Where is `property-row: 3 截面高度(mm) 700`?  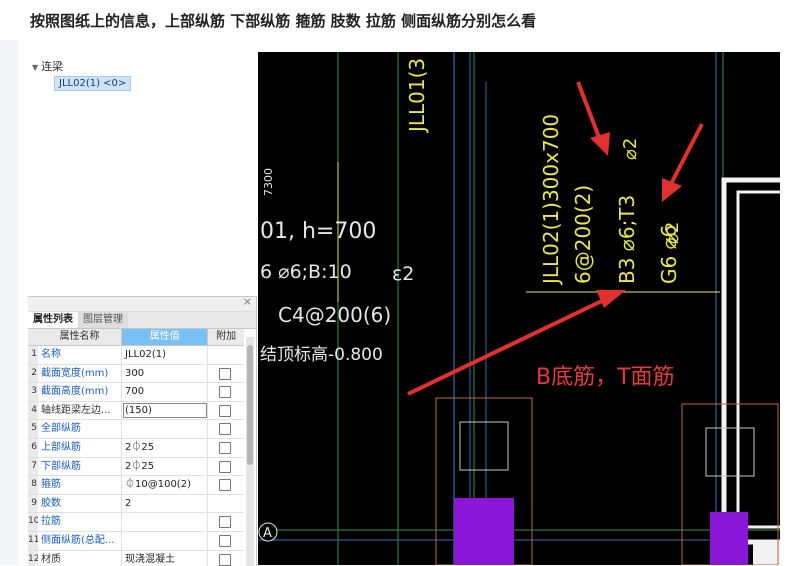 property-row: 3 截面高度(mm) 700 is located at coordinates (136, 392).